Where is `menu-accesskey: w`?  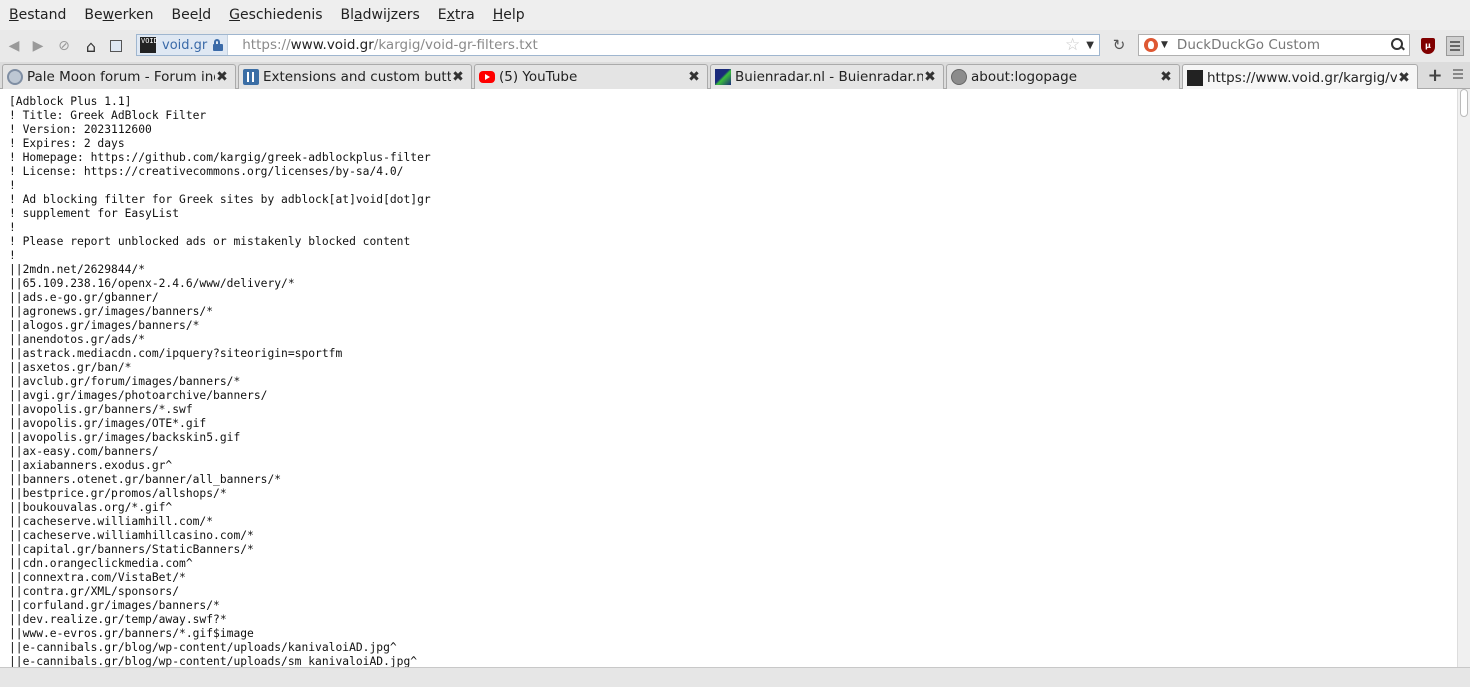
menu-accesskey: w is located at coordinates (108, 15).